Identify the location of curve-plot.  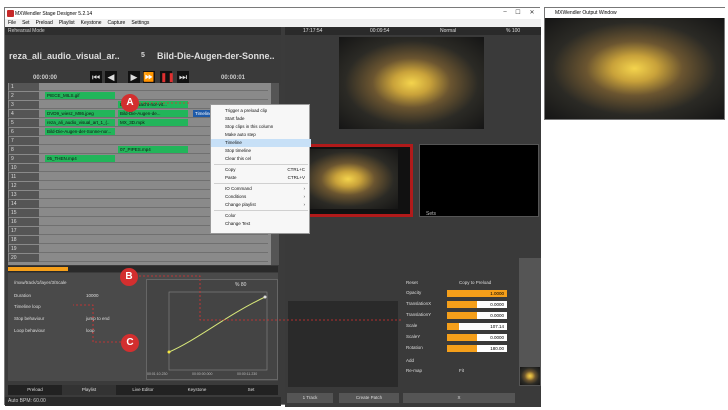
(212, 329).